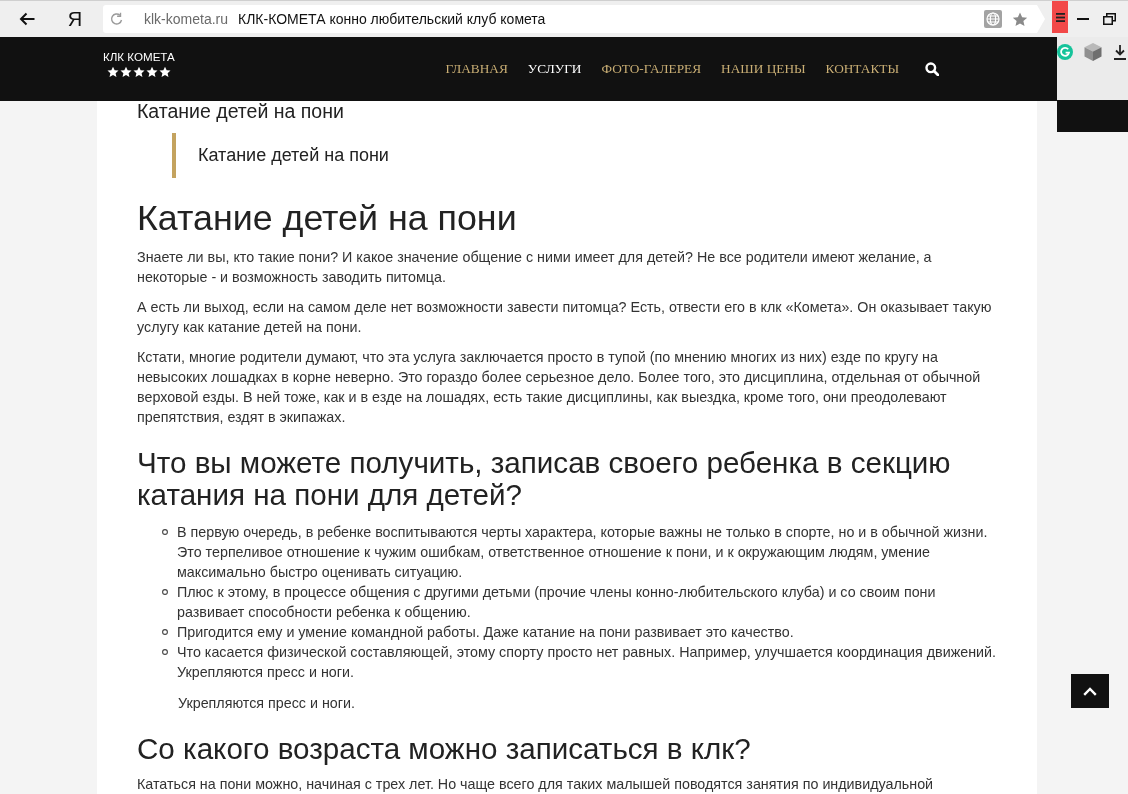  I want to click on domain-text: klk-kometa.ru, so click(186, 19).